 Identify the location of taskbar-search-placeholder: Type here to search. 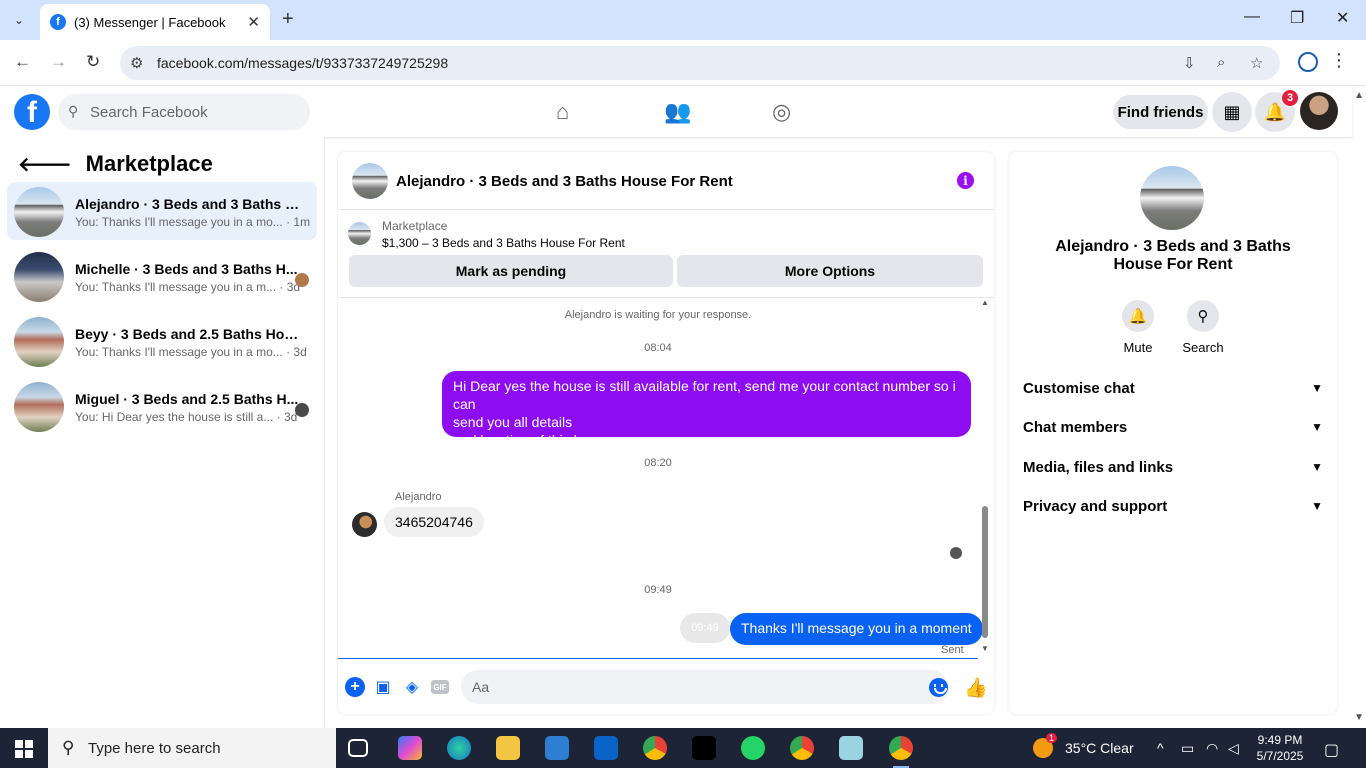
(154, 748).